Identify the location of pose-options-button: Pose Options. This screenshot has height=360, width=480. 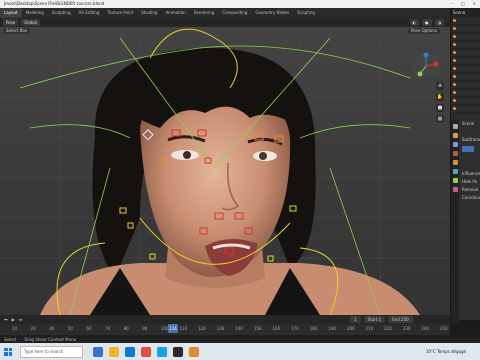
(424, 31).